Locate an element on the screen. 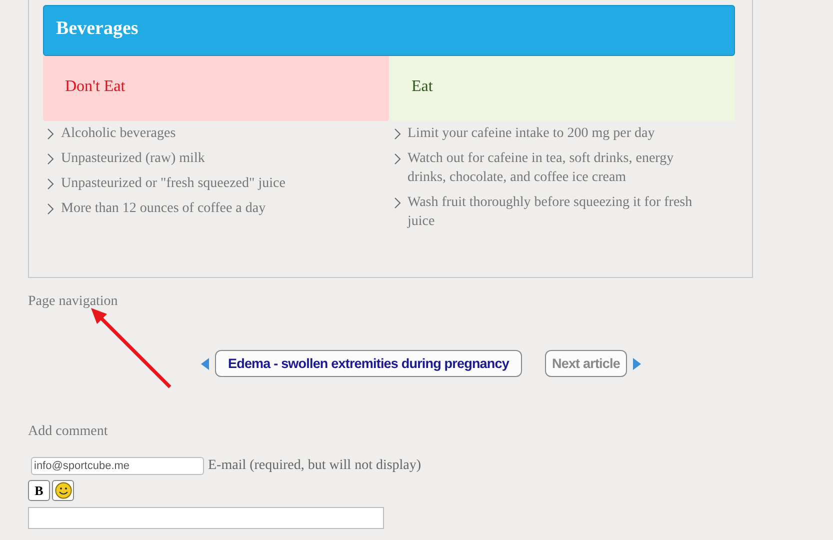  section-label: Page navigation is located at coordinates (73, 302).